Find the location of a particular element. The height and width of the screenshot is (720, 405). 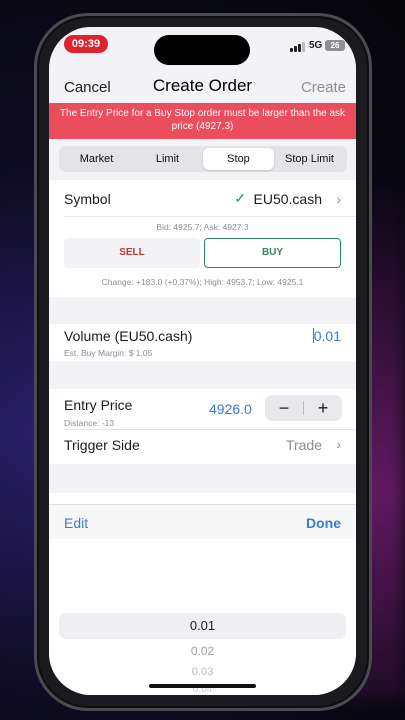

order-type-bar: Market Limit Stop Stop Limit is located at coordinates (202, 160).